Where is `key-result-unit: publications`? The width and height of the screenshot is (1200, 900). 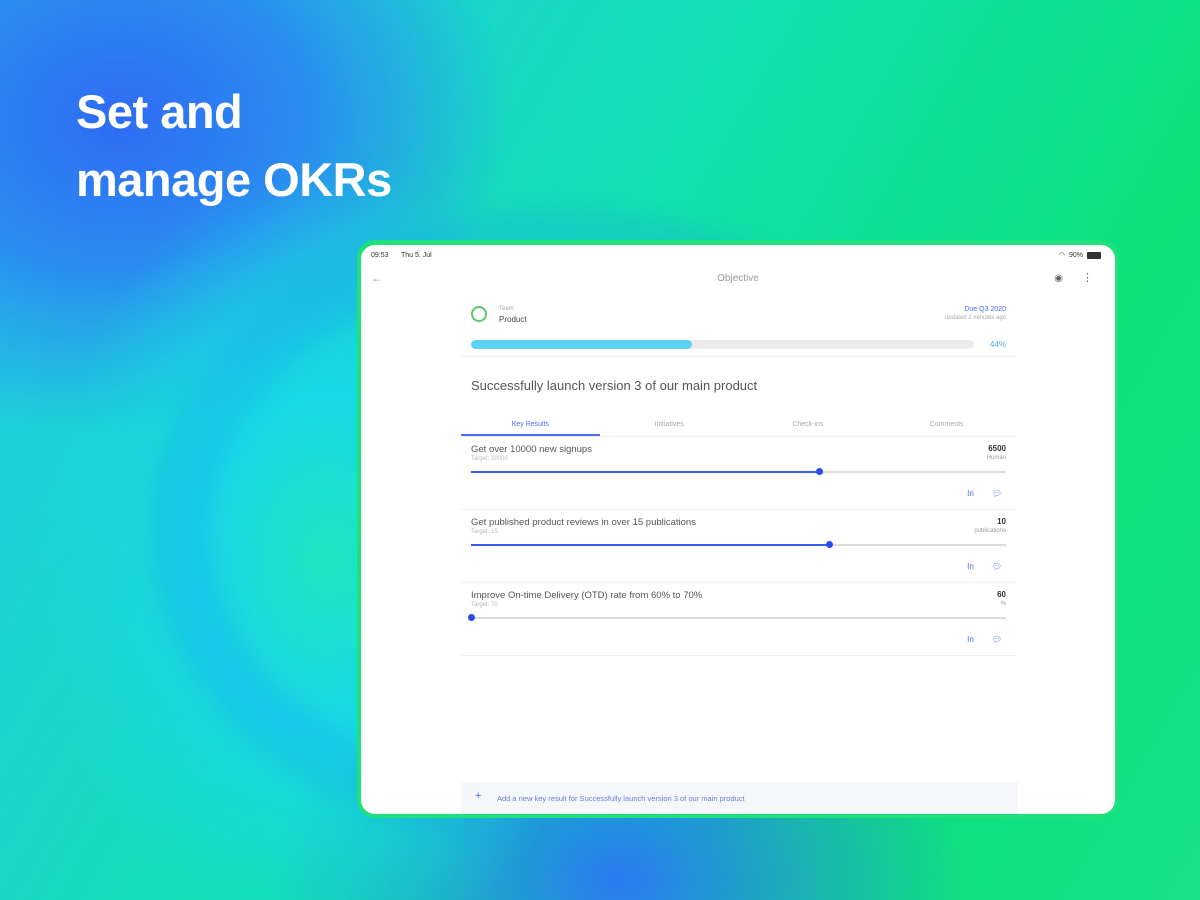 key-result-unit: publications is located at coordinates (990, 531).